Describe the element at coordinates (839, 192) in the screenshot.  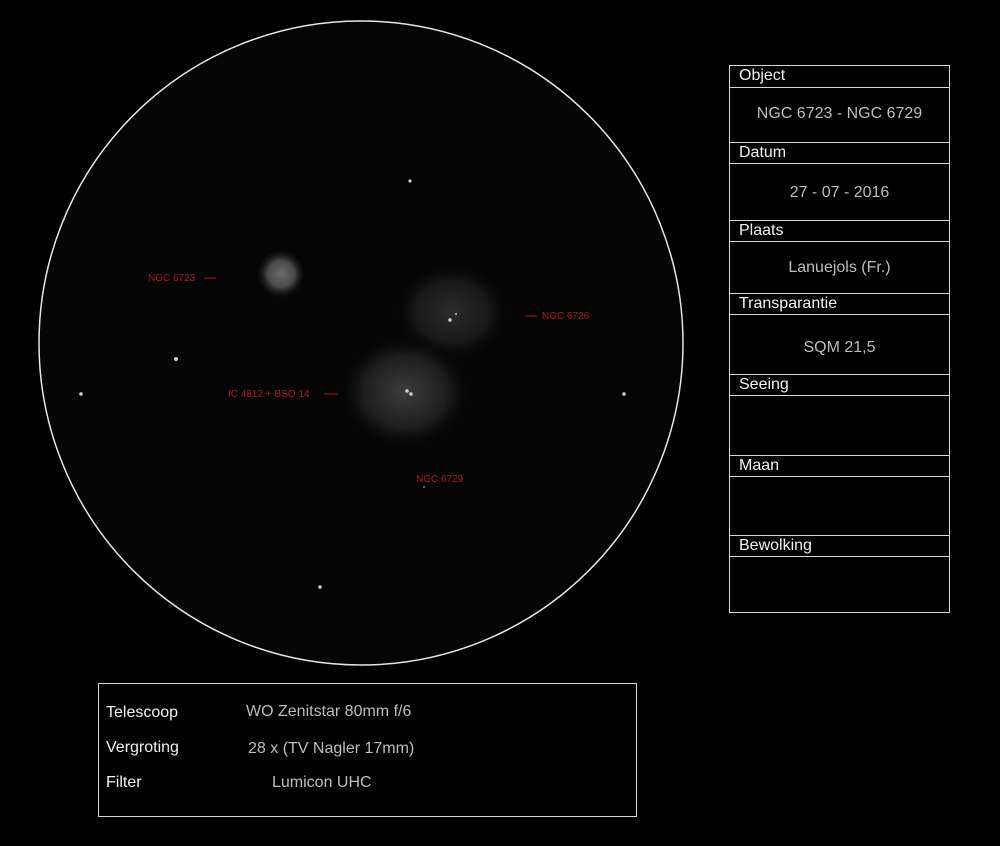
I see `datum-value: 27 - 07 - 2016` at that location.